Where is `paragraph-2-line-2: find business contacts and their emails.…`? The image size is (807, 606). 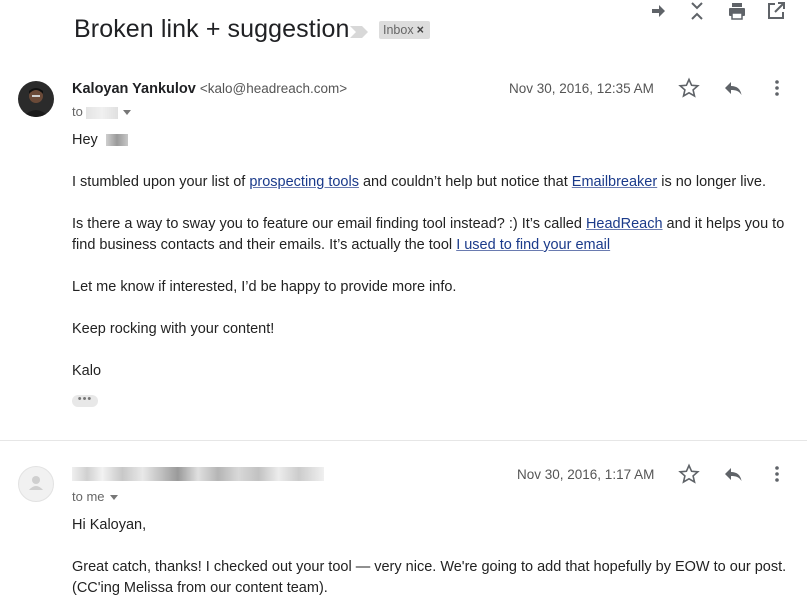
paragraph-2-line-2: find business contacts and their emails.… is located at coordinates (341, 245).